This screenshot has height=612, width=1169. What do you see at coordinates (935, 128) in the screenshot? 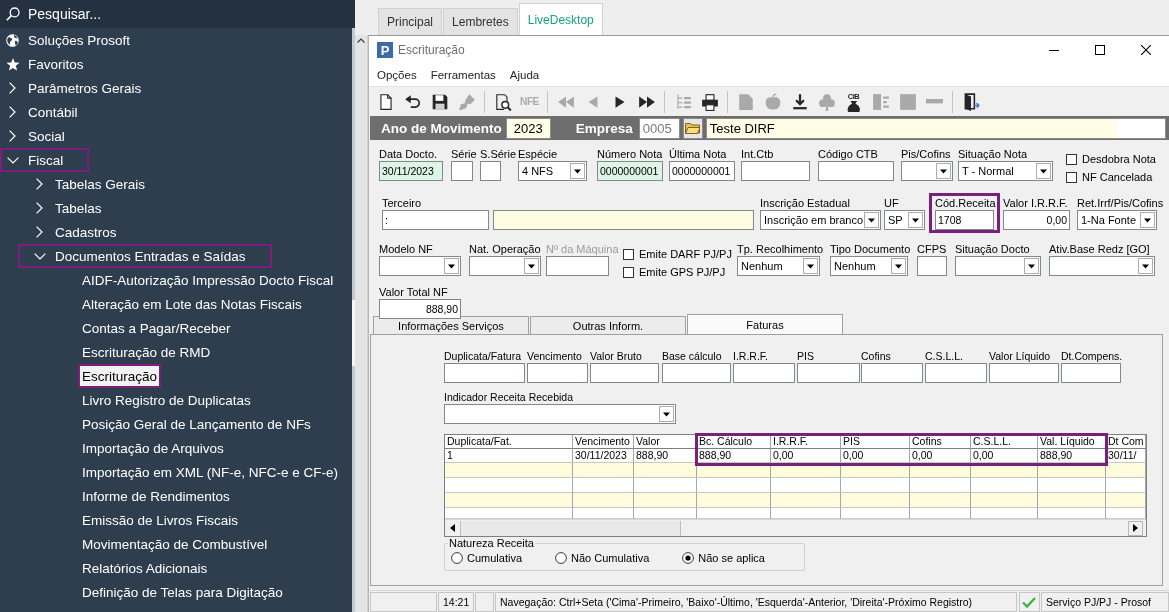
I see `company-name-field: Teste DIRF` at bounding box center [935, 128].